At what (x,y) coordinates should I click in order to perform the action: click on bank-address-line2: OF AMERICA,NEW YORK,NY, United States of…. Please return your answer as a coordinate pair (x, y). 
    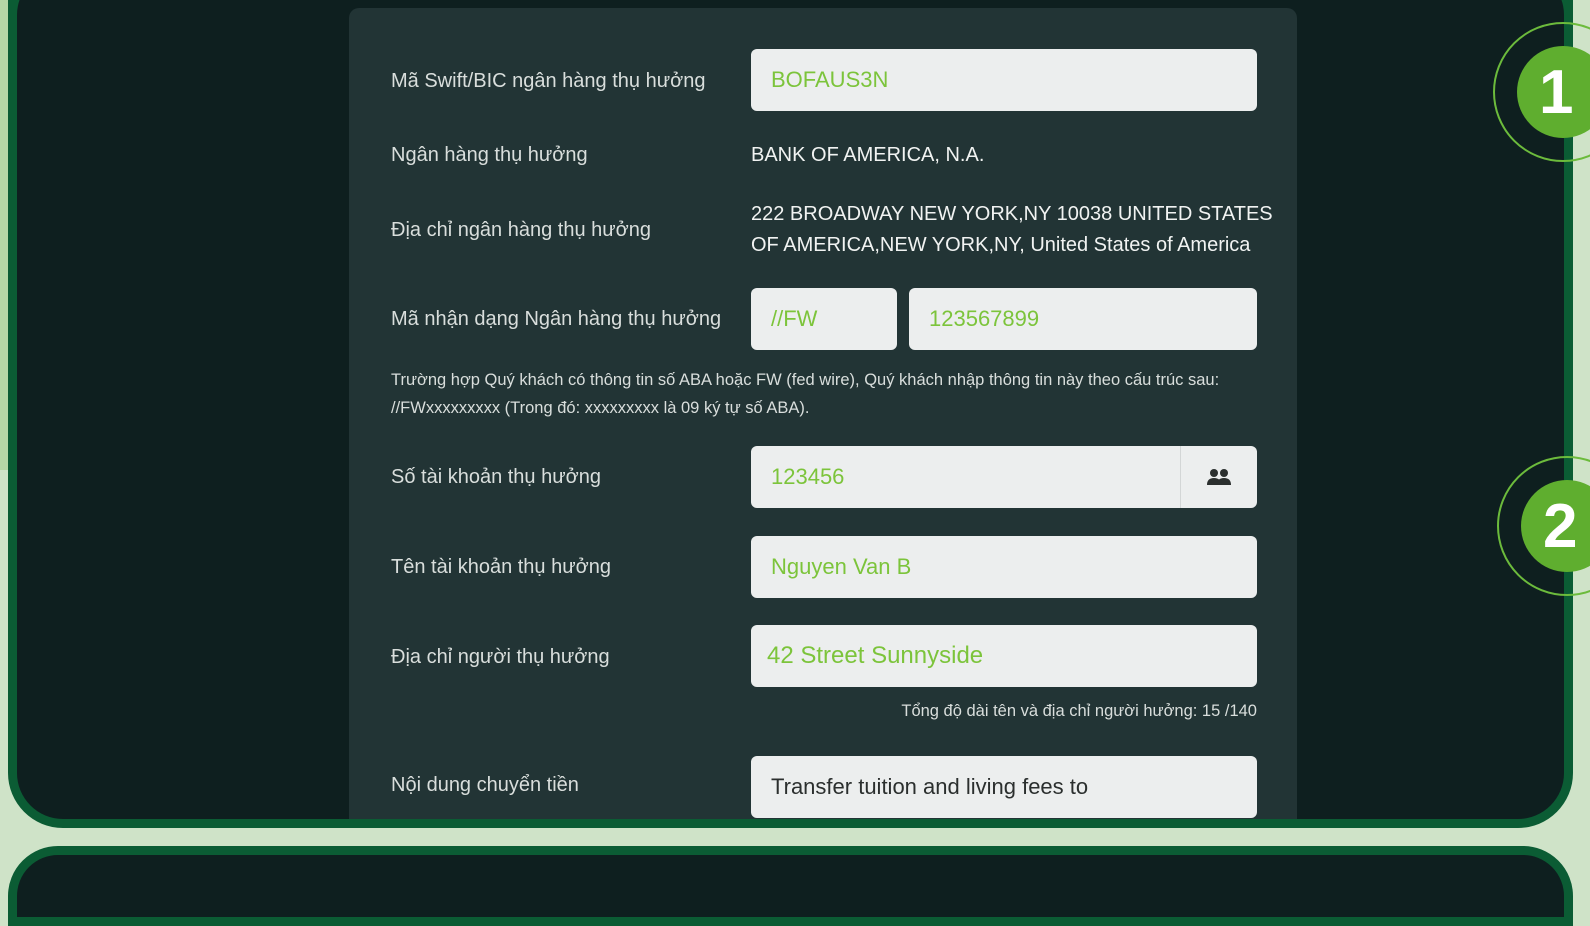
    Looking at the image, I should click on (1001, 245).